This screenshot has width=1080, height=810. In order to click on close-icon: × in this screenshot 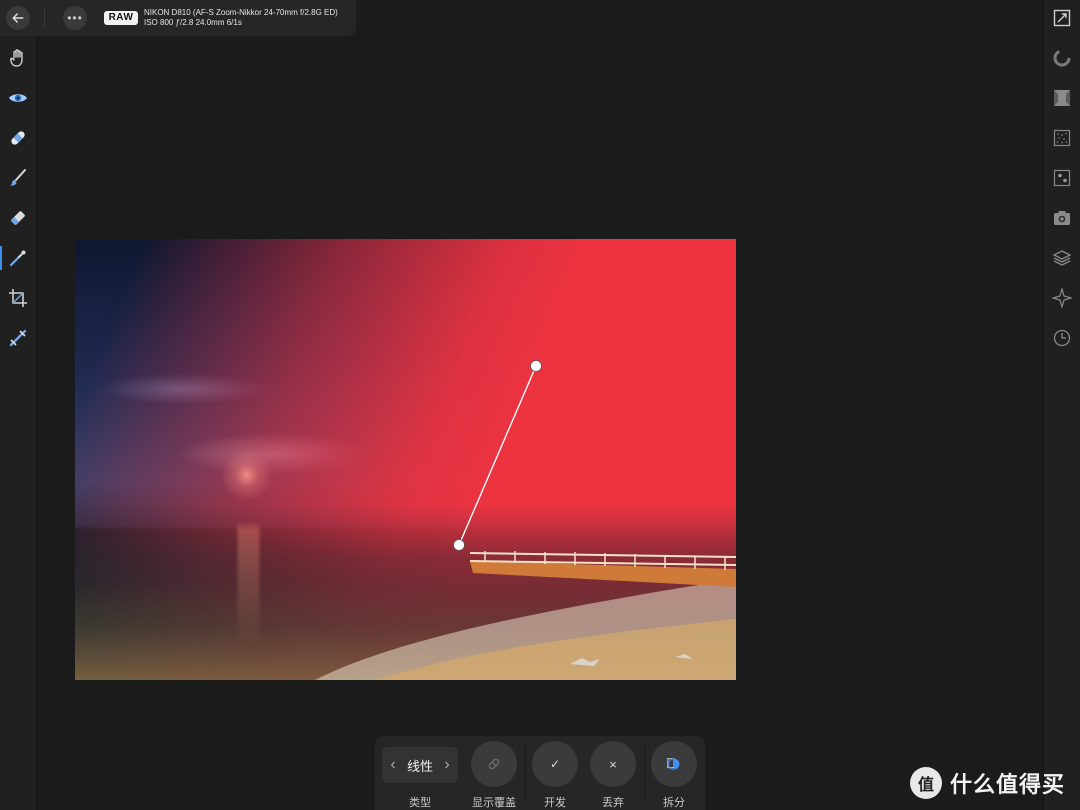, I will do `click(613, 764)`.